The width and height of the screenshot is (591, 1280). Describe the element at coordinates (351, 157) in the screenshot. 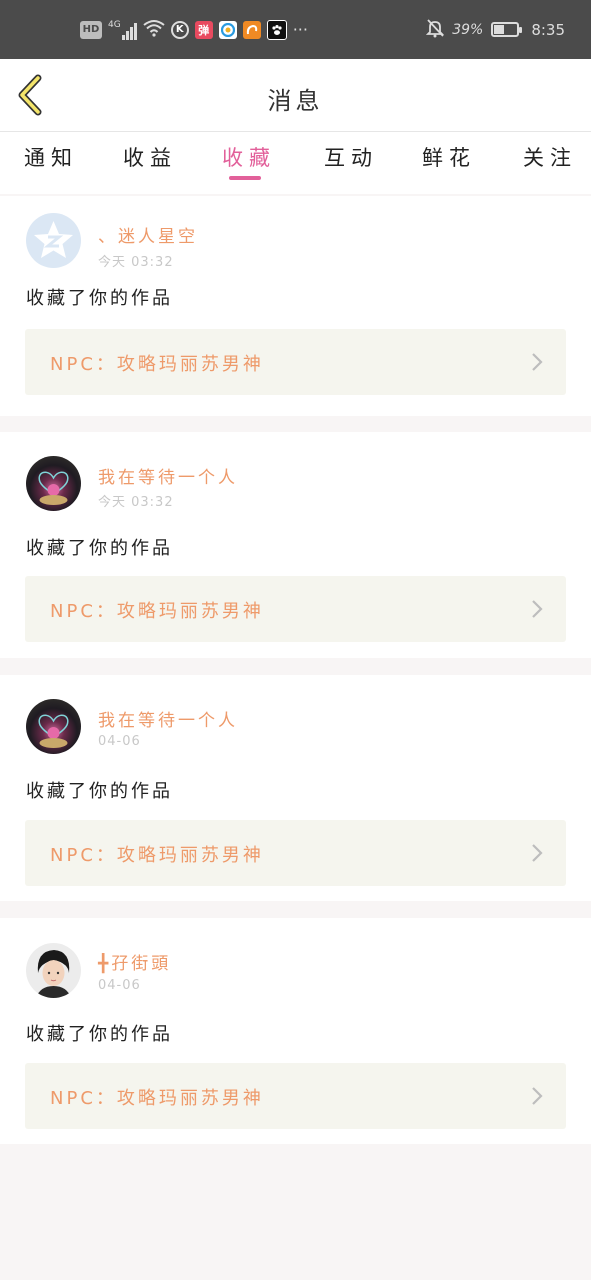

I see `tab-interactions: 互动` at that location.